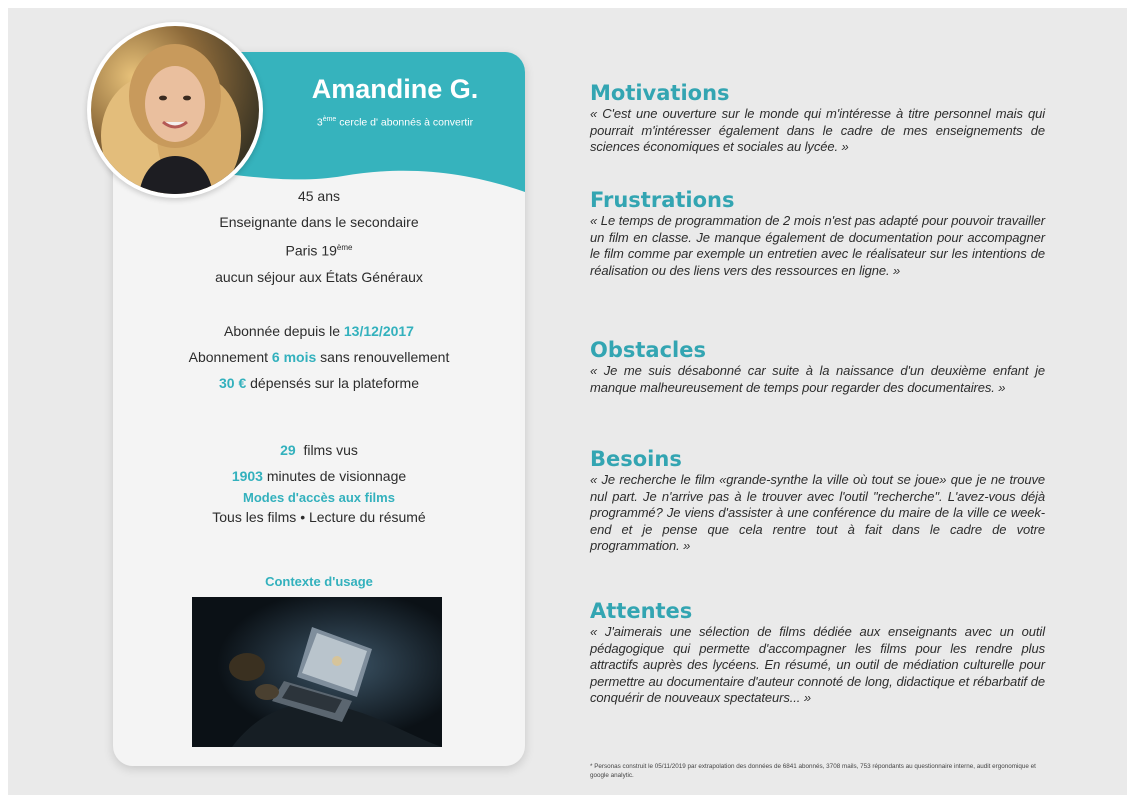 This screenshot has width=1135, height=803. I want to click on films-watched: 29 films vus, so click(319, 450).